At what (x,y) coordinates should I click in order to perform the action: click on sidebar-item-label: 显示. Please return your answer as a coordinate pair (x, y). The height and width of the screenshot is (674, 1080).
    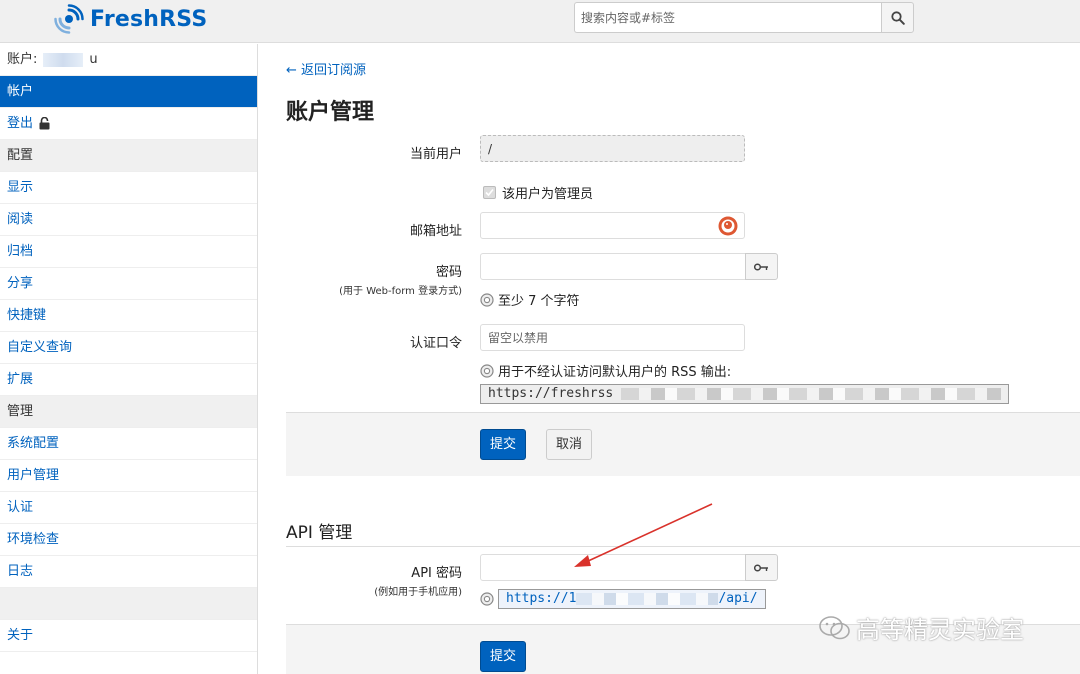
    Looking at the image, I should click on (20, 187).